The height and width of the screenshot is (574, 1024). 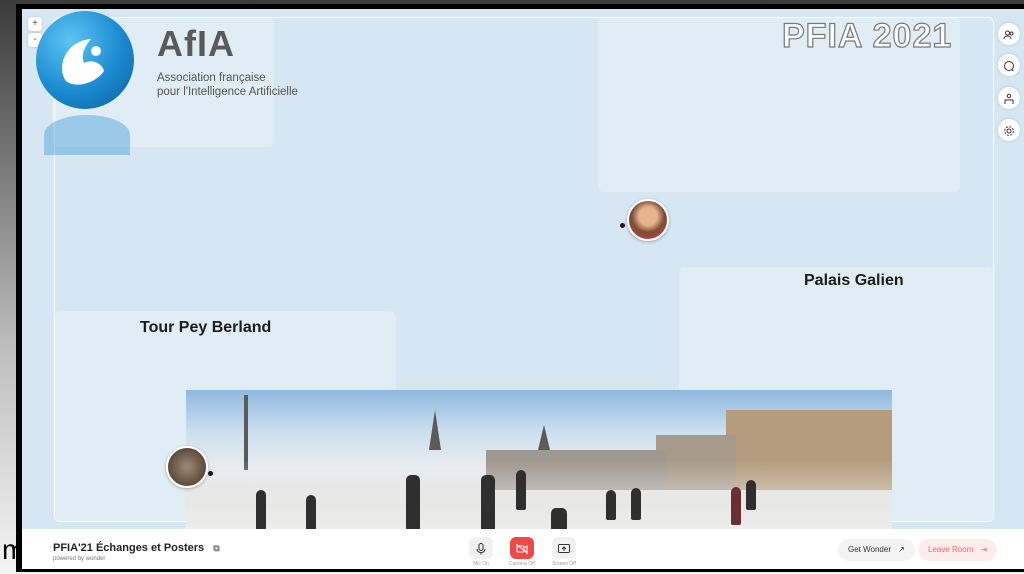 What do you see at coordinates (539, 495) in the screenshot?
I see `water-mirror-mist` at bounding box center [539, 495].